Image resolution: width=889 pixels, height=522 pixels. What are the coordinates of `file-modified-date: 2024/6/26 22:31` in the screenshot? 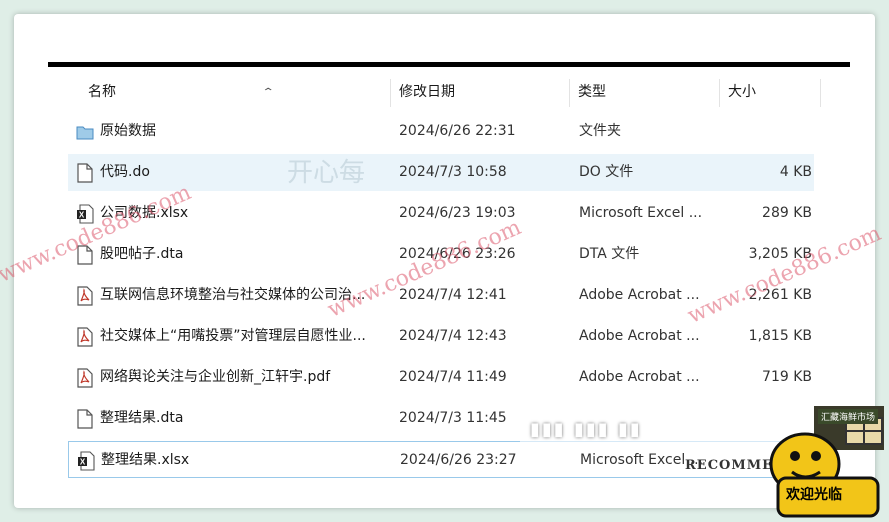 It's located at (457, 131).